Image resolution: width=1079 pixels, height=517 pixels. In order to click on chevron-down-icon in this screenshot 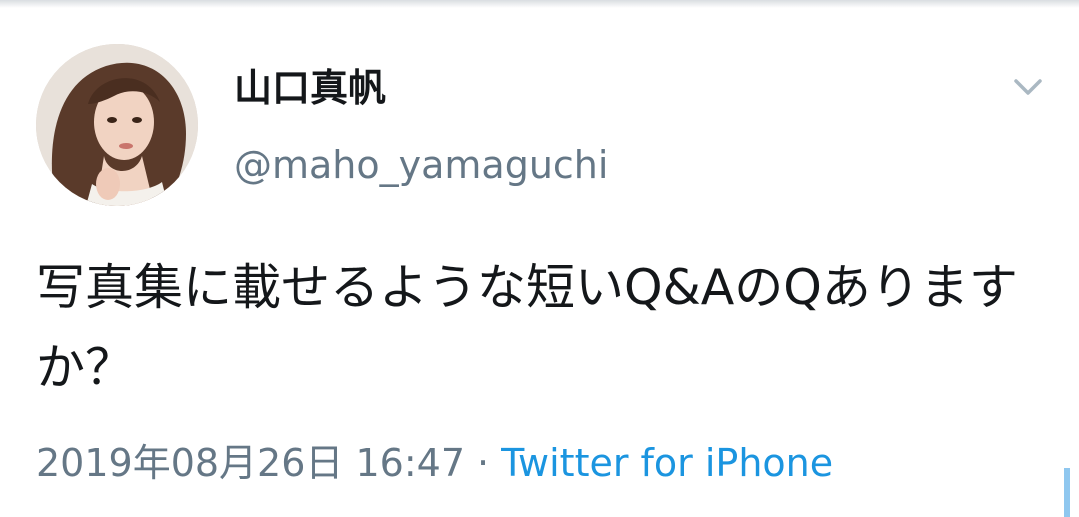, I will do `click(1028, 87)`.